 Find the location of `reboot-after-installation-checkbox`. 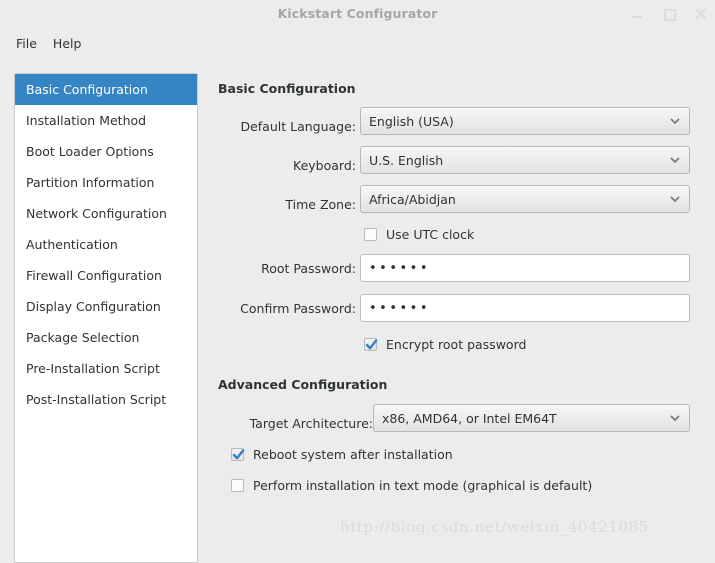

reboot-after-installation-checkbox is located at coordinates (238, 454).